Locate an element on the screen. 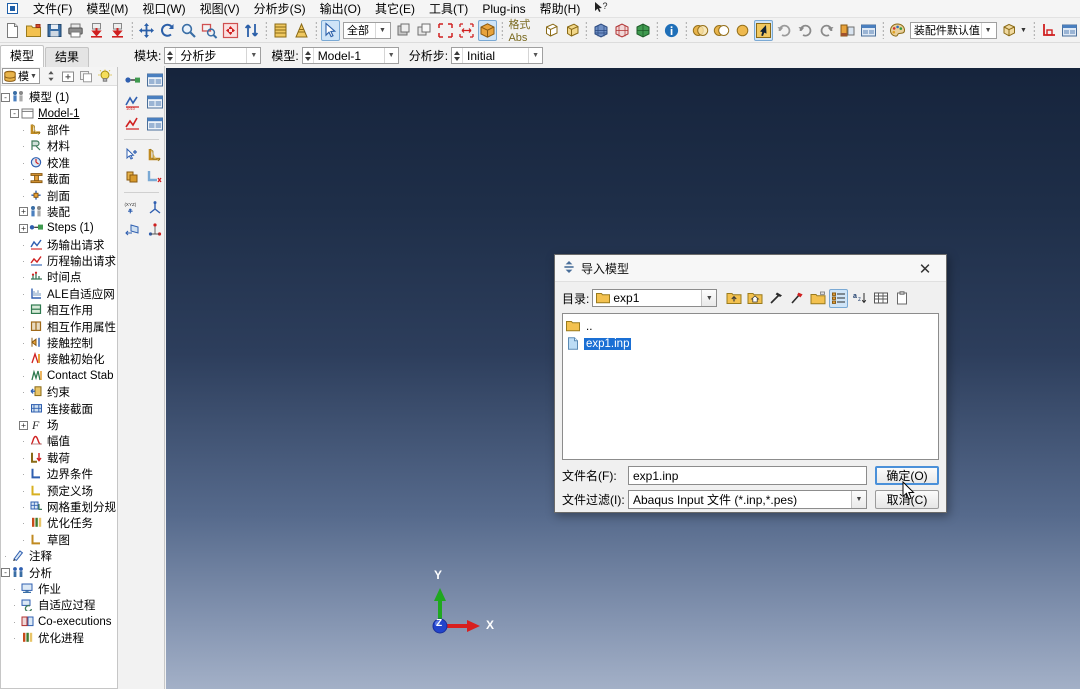 The image size is (1080, 689). color-palette-icon is located at coordinates (897, 30).